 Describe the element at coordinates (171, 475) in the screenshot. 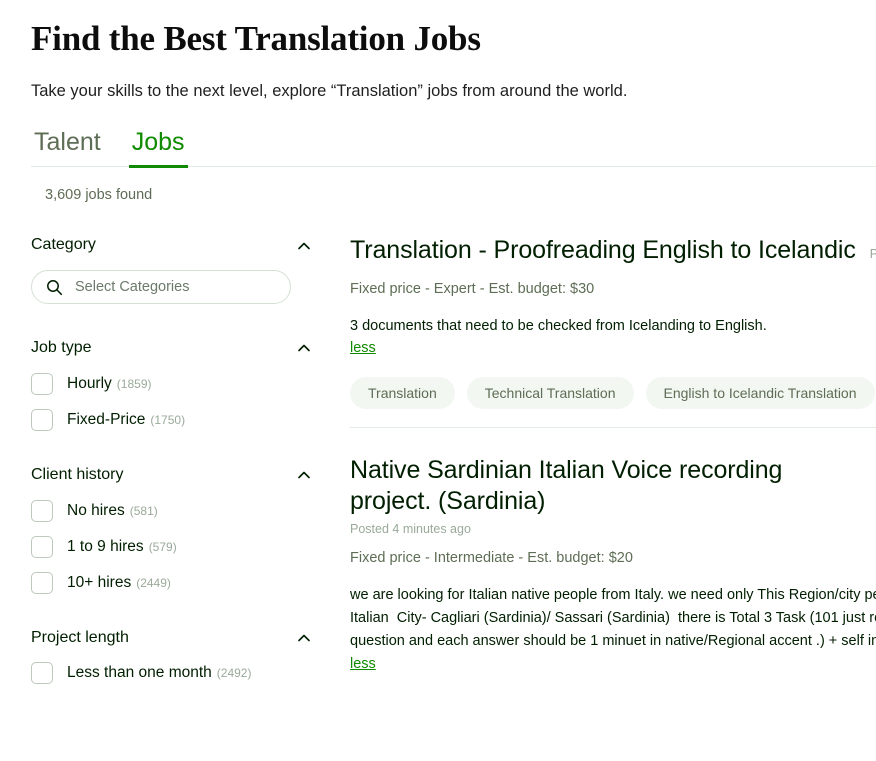

I see `filter-header-client-history: Client history` at that location.